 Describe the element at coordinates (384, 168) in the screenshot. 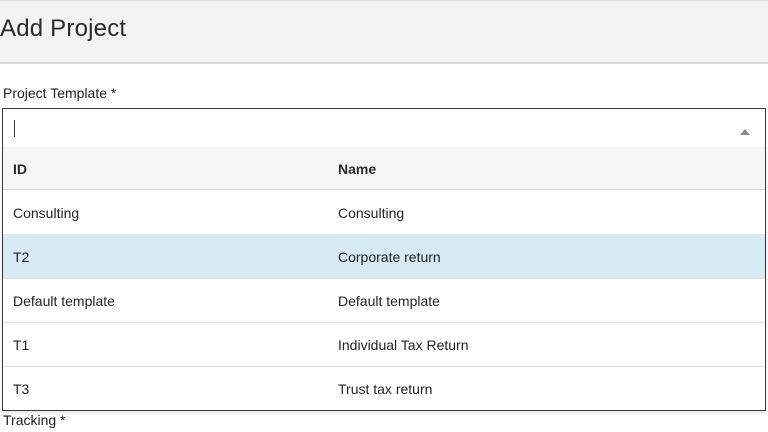

I see `dropdown-header-row: ID Name` at that location.